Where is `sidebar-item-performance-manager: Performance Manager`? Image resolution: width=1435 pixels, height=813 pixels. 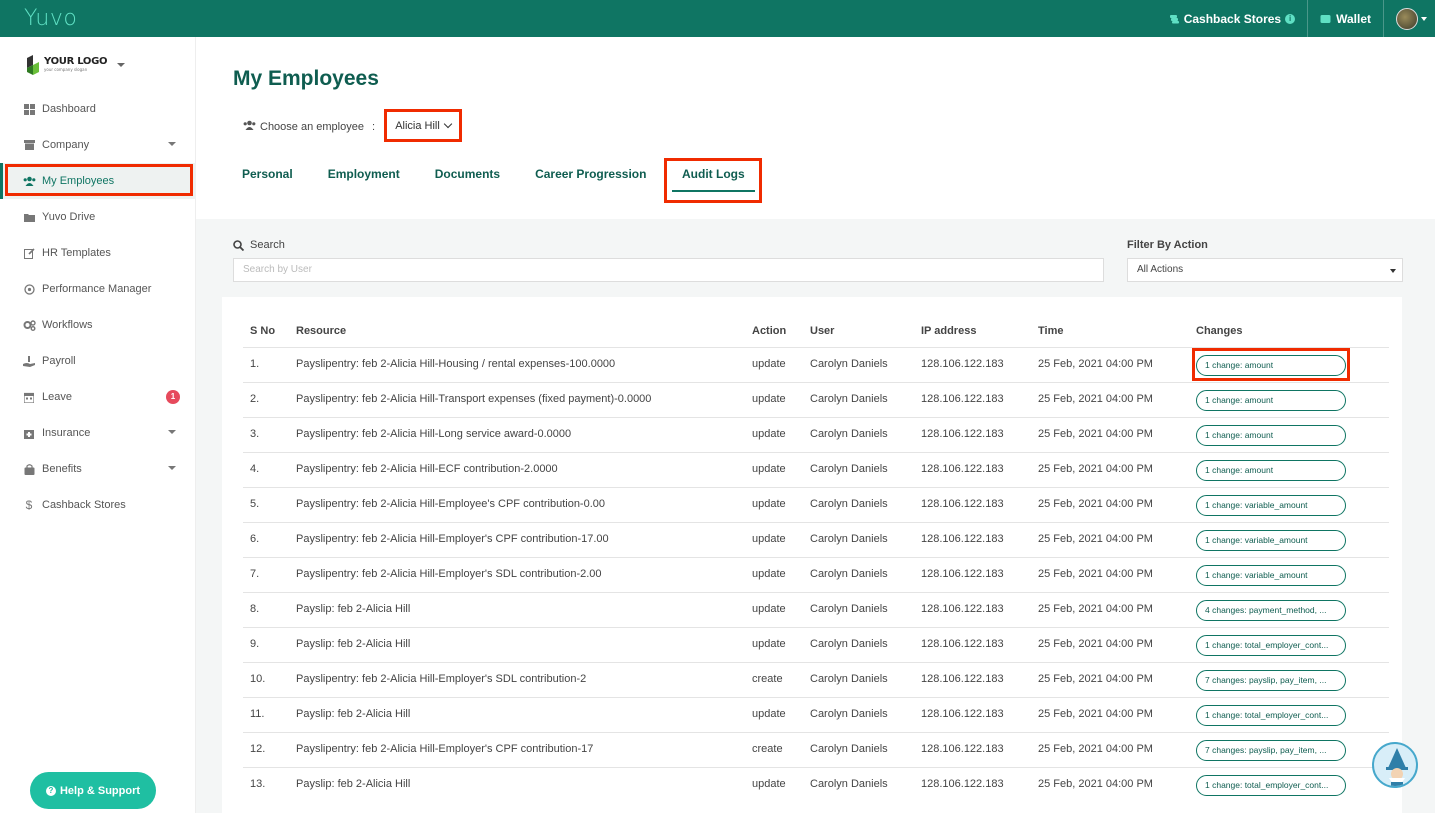
sidebar-item-performance-manager: Performance Manager is located at coordinates (98, 289).